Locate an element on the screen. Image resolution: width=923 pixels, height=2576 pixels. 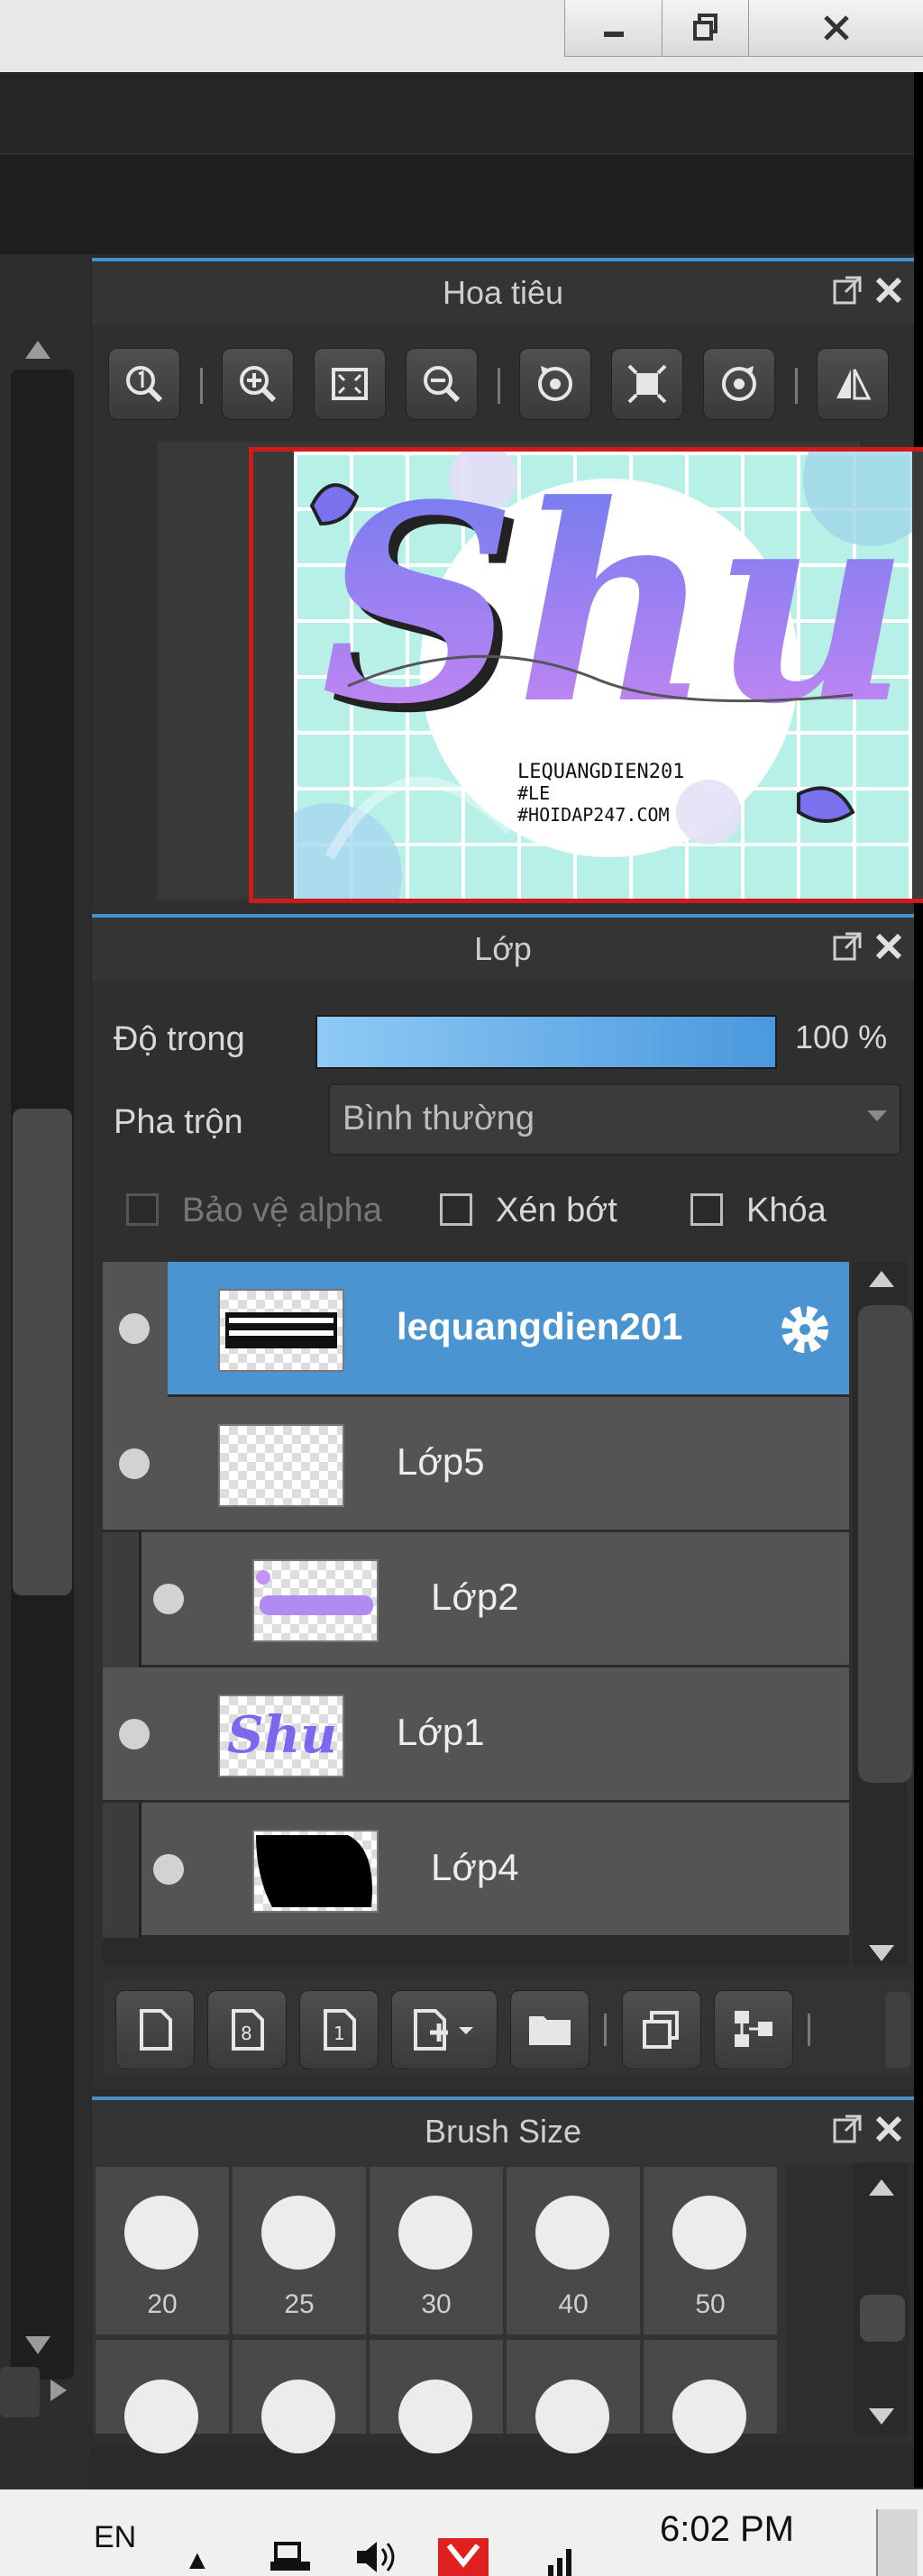
brush-size-cell: 30 is located at coordinates (436, 2250).